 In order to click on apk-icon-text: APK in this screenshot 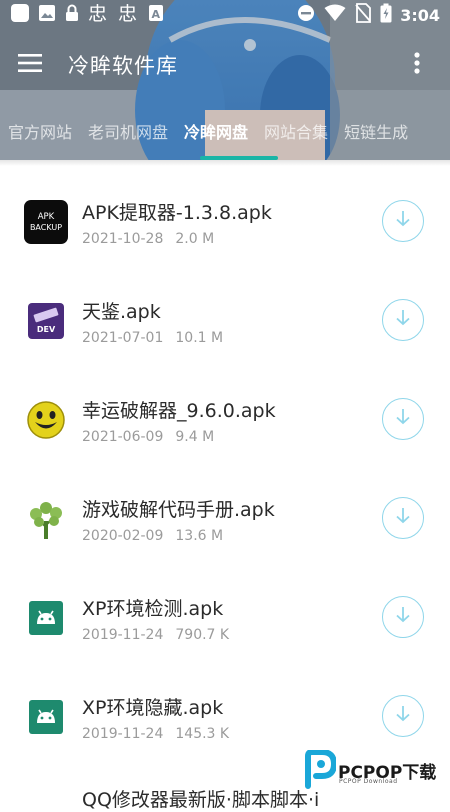, I will do `click(46, 217)`.